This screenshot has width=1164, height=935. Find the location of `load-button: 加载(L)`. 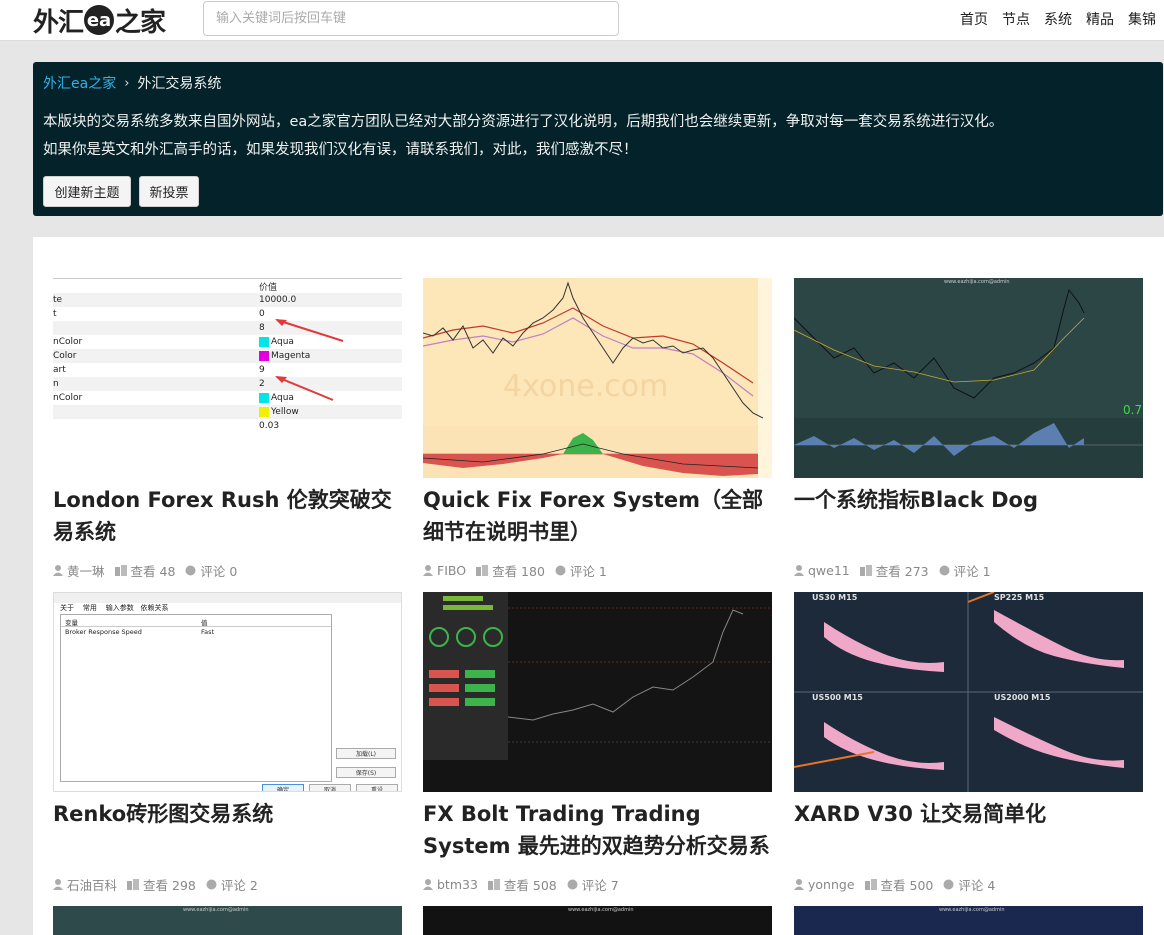

load-button: 加载(L) is located at coordinates (366, 753).